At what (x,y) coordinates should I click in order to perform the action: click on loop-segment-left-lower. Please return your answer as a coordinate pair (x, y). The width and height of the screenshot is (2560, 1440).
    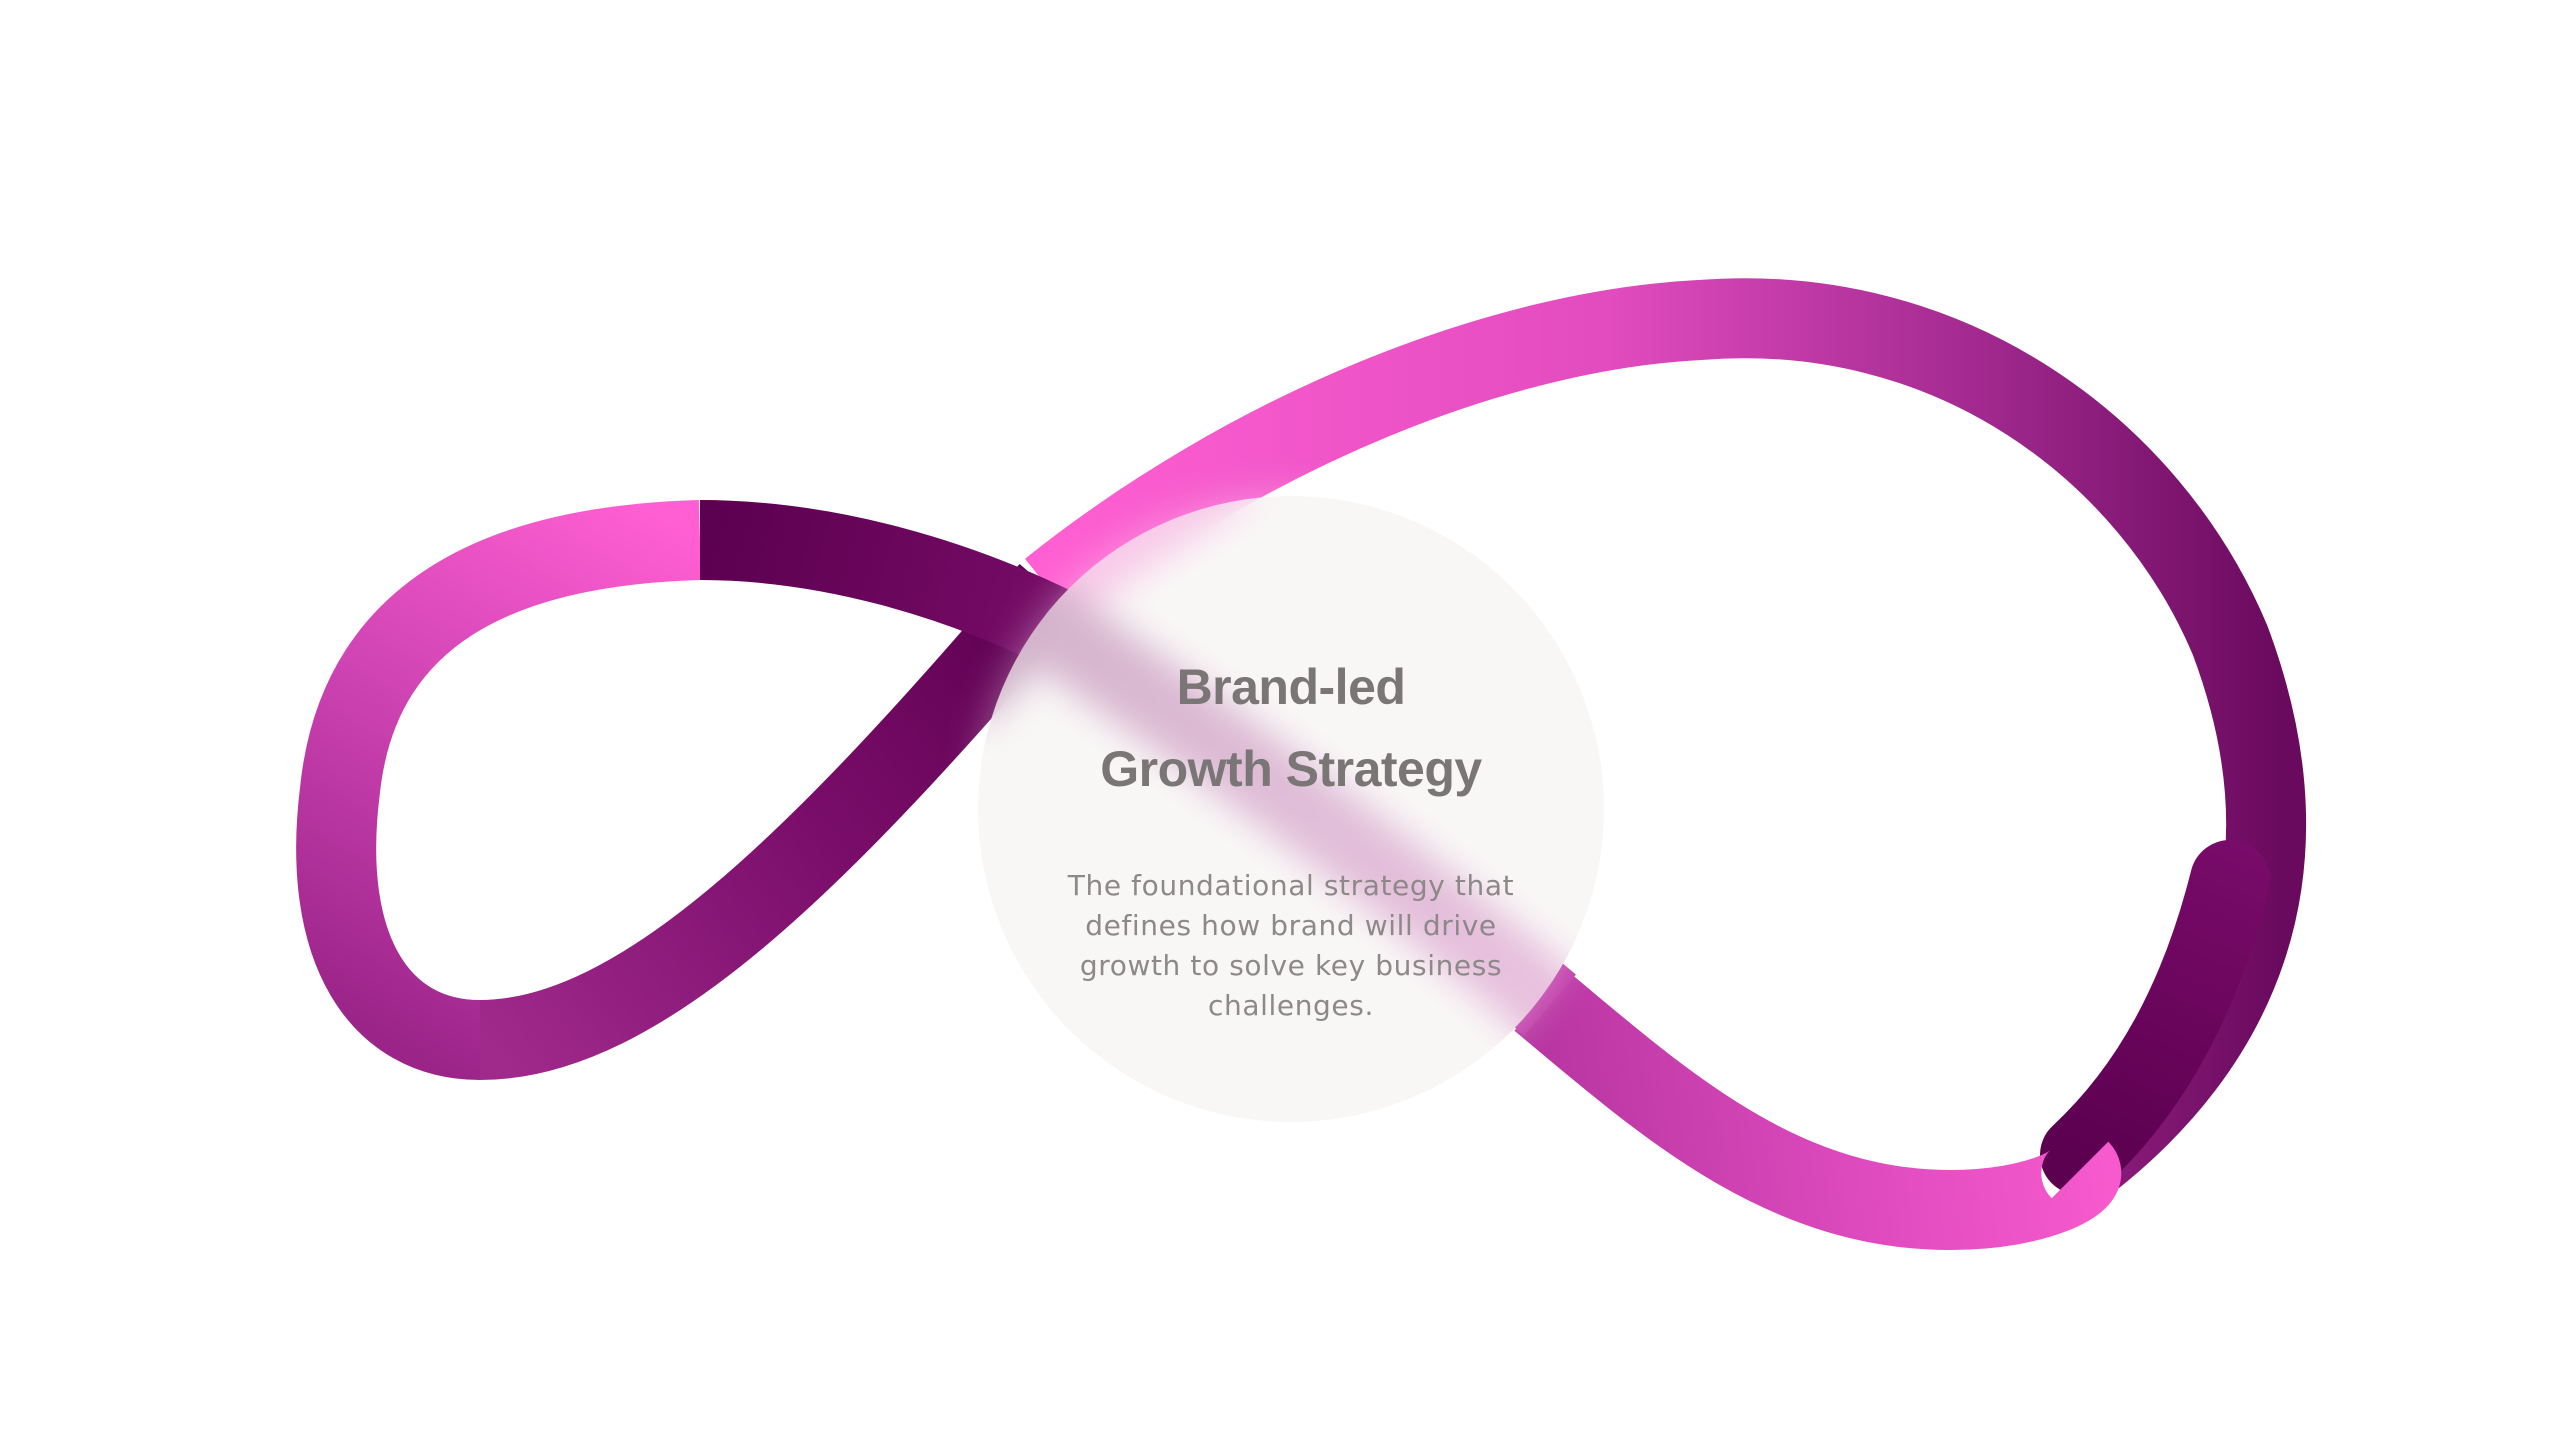
    Looking at the image, I should click on (779, 822).